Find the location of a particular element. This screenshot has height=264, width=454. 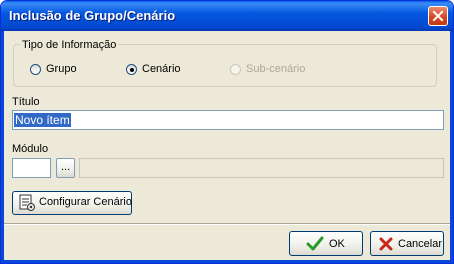

modulo-description-field is located at coordinates (261, 168).